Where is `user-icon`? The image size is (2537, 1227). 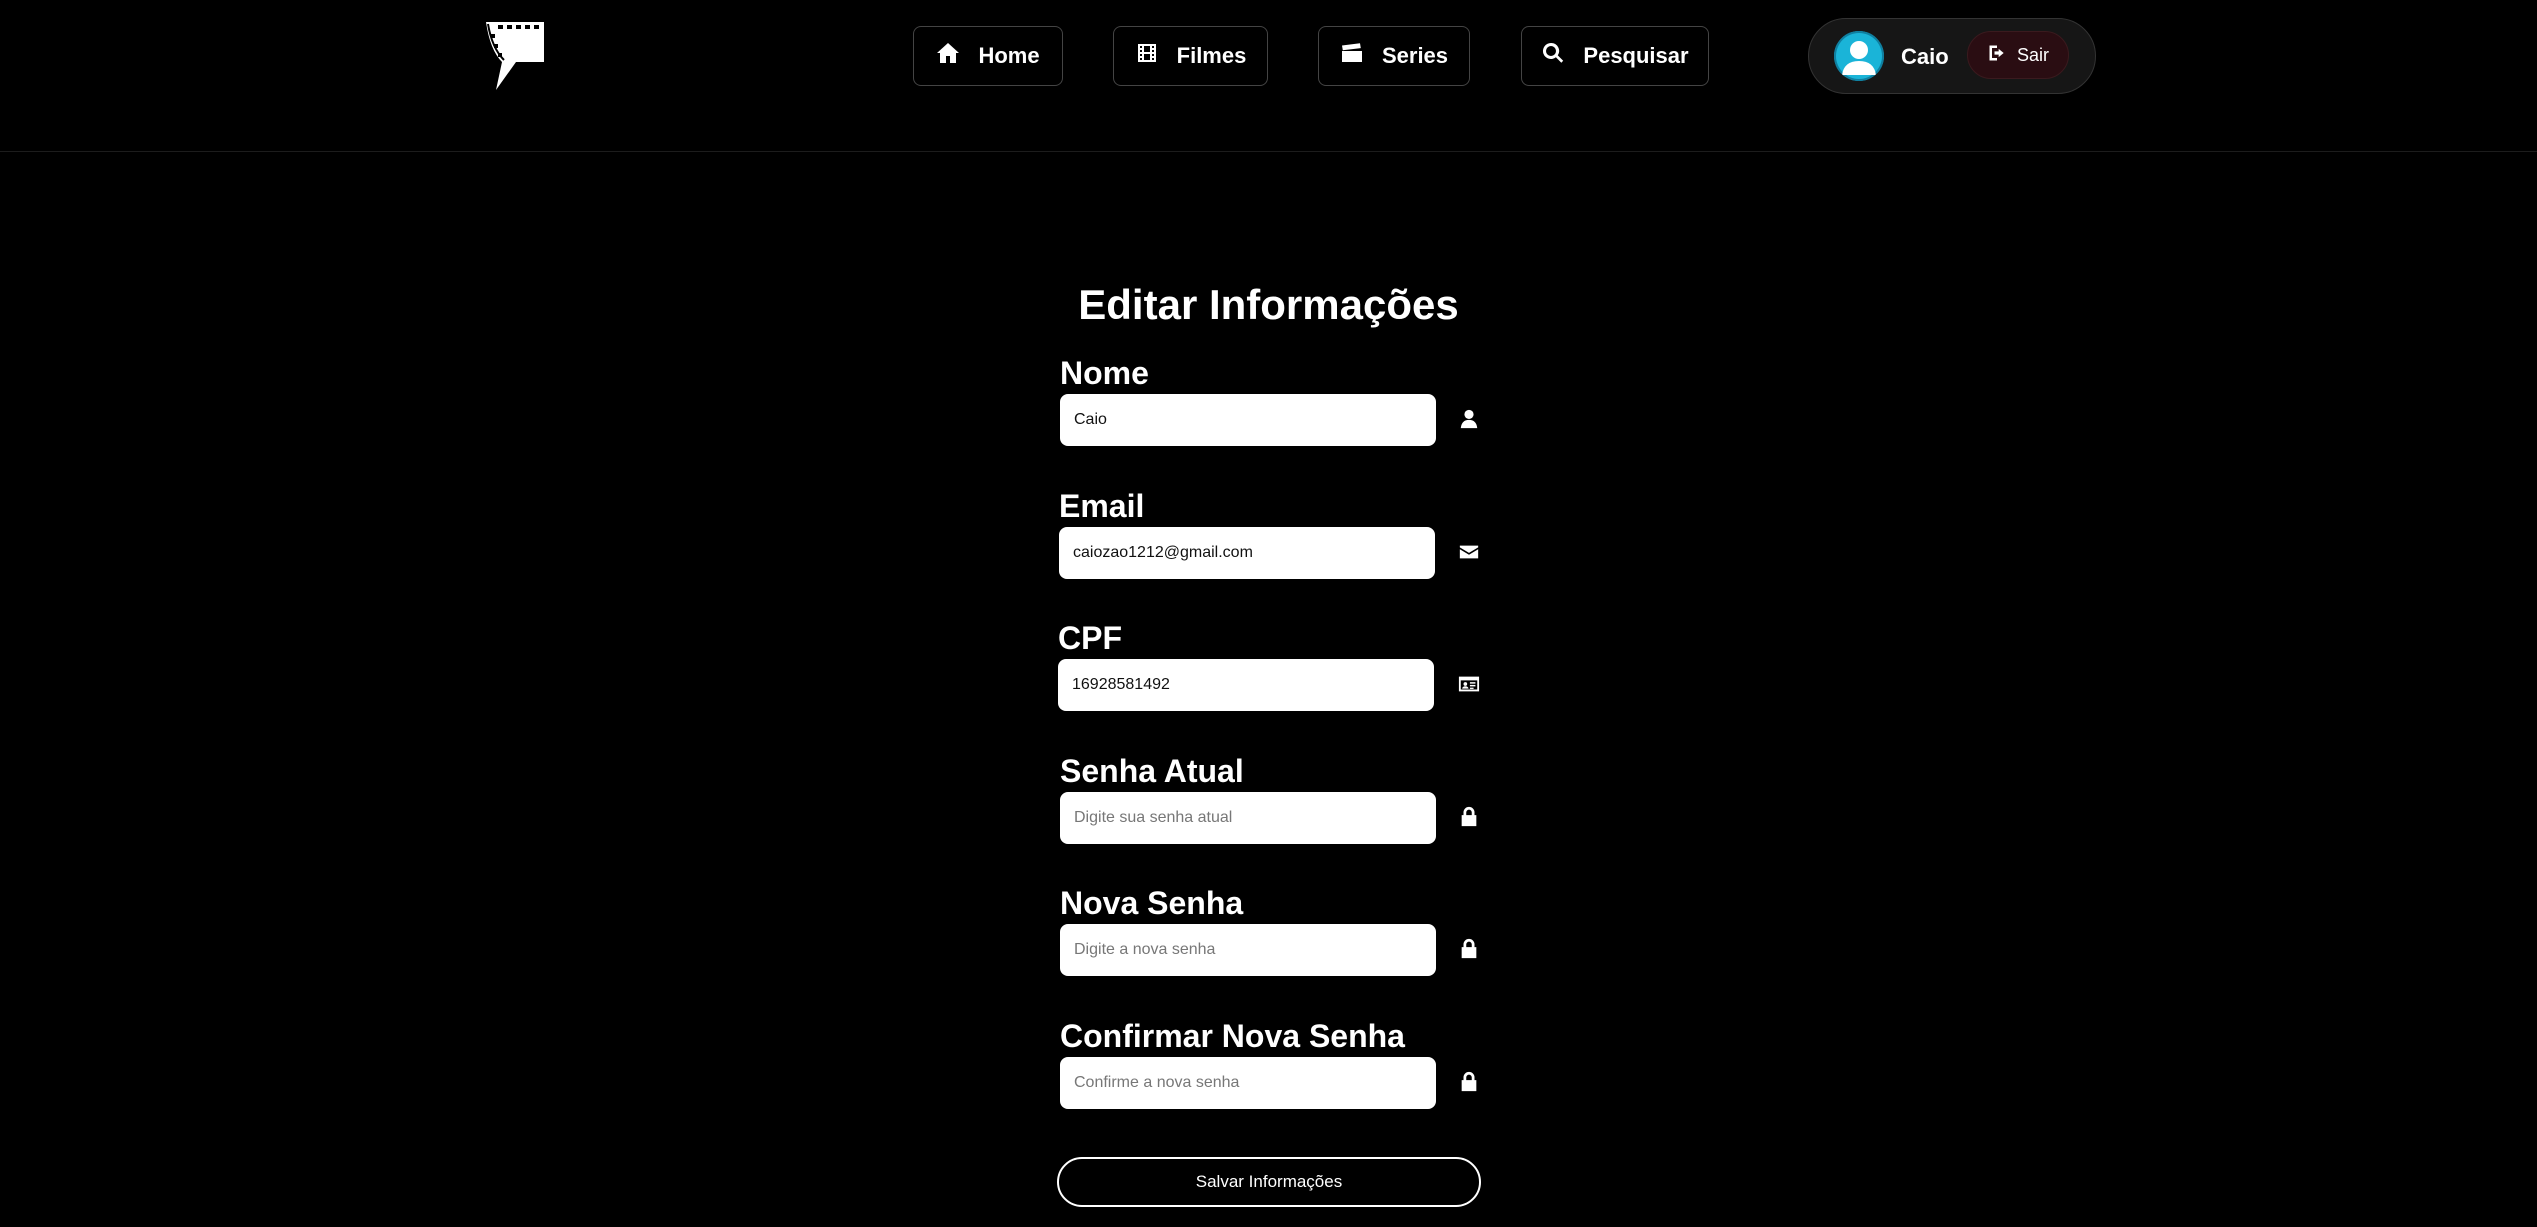
user-icon is located at coordinates (1469, 419).